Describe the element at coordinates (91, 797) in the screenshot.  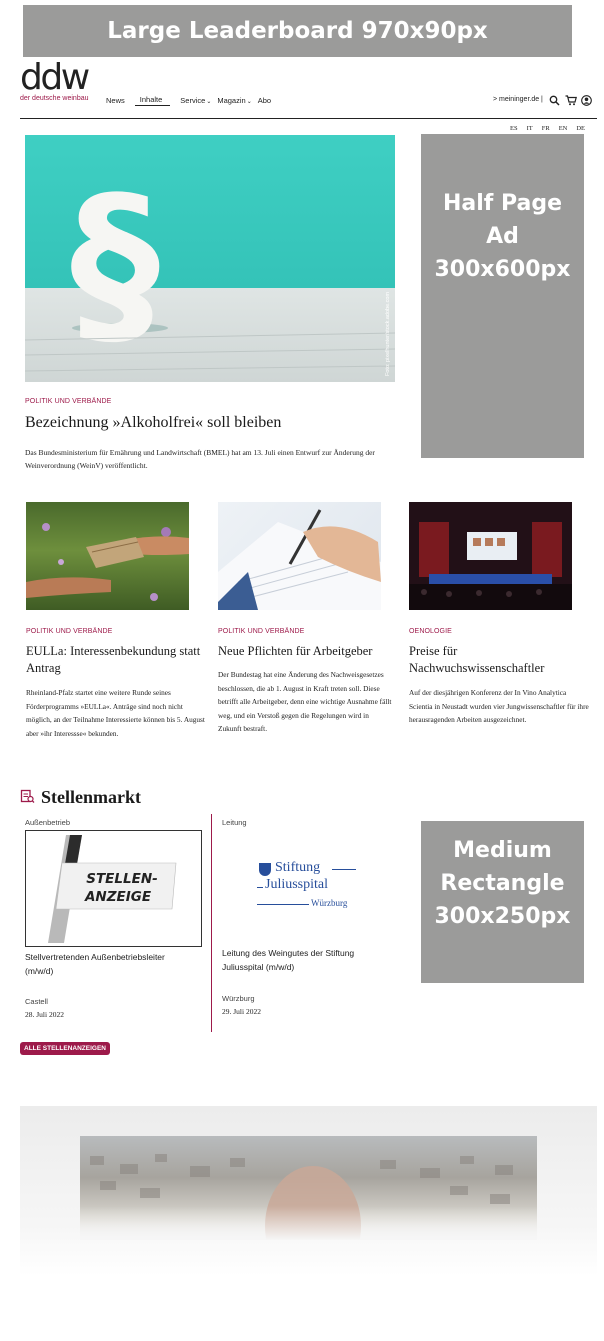
I see `stellenmarkt-heading: Stellenmarkt` at that location.